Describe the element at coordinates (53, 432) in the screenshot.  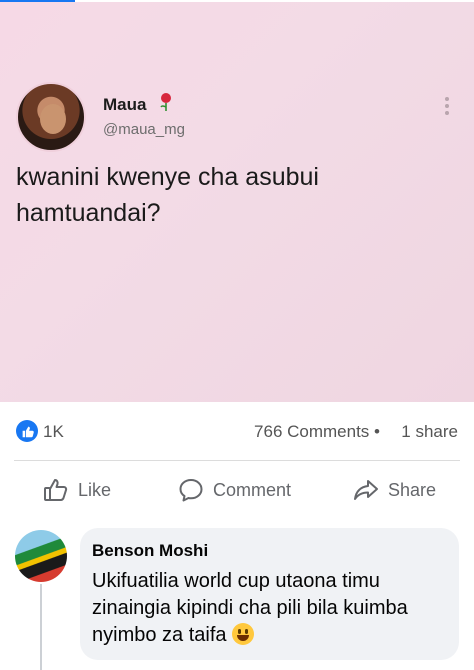
I see `like-count: 1K` at that location.